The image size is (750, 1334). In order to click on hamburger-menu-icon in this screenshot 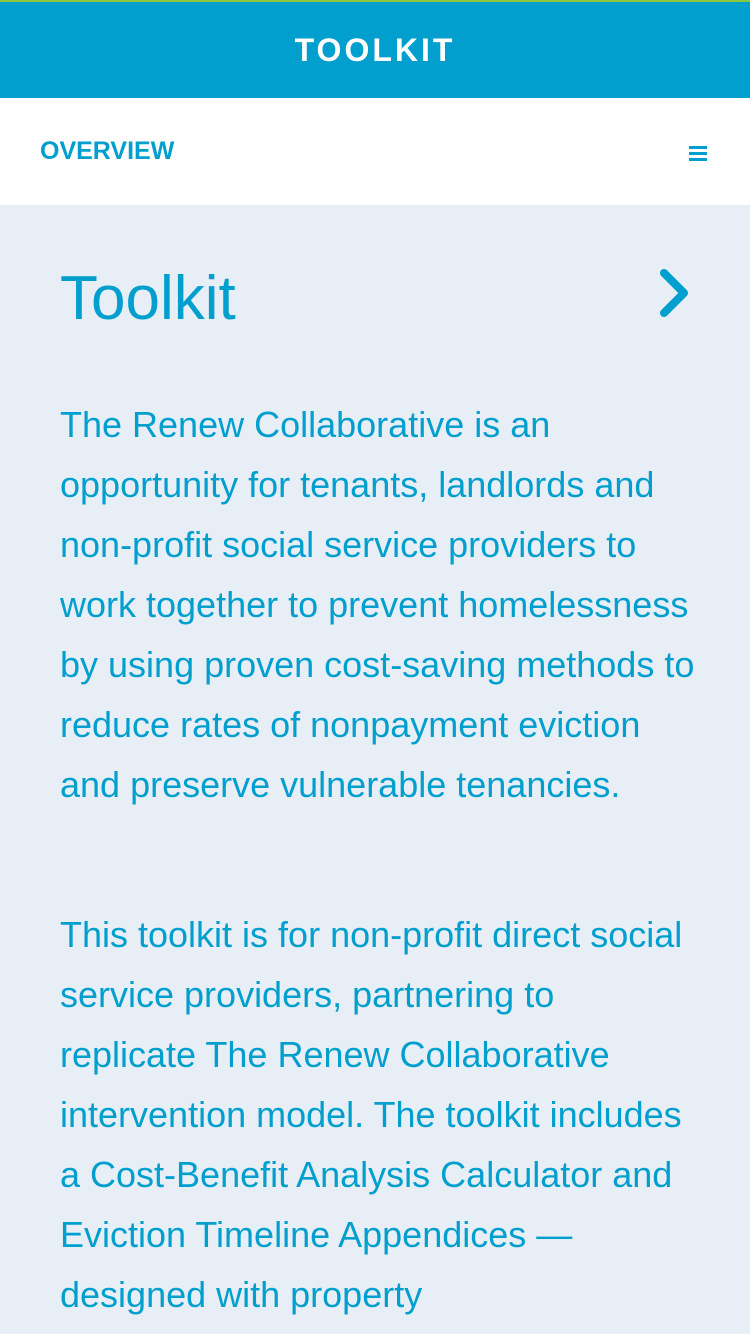, I will do `click(698, 154)`.